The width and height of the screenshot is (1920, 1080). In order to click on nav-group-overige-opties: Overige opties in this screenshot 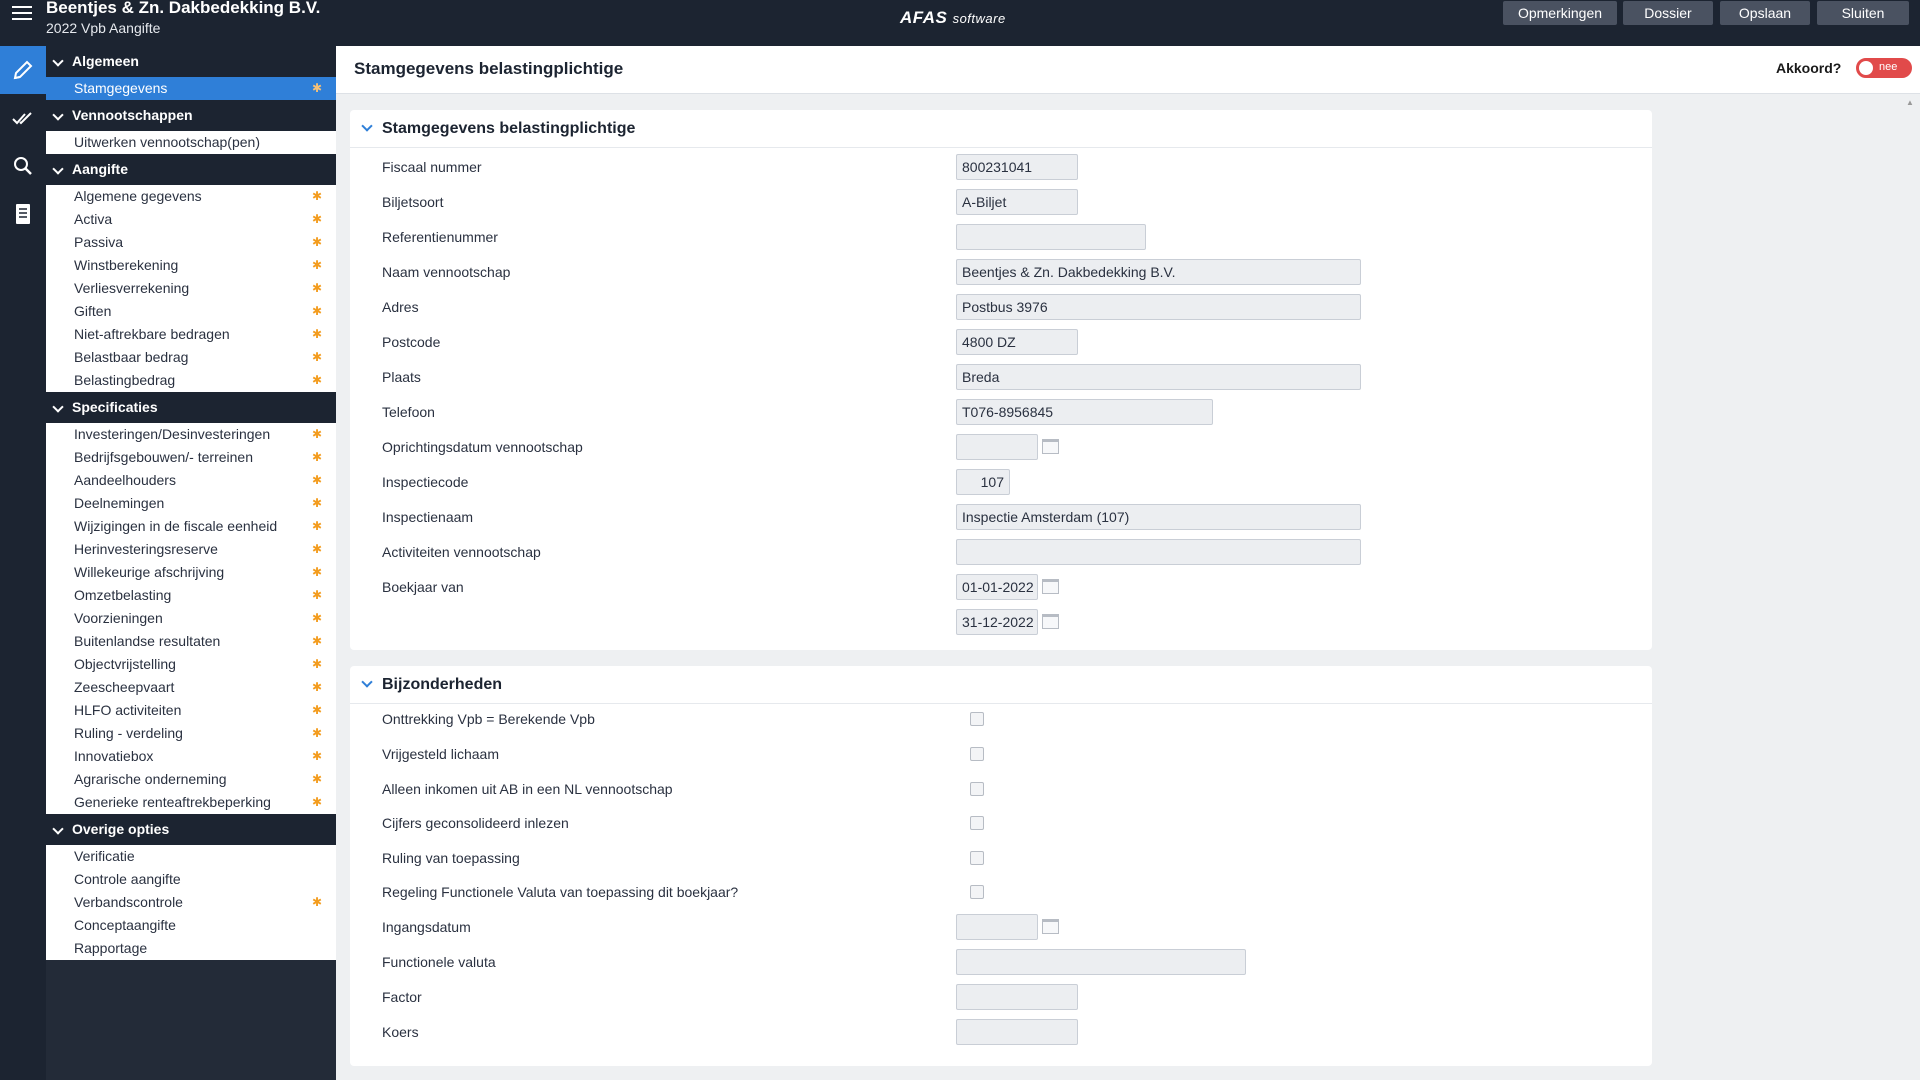, I will do `click(191, 829)`.